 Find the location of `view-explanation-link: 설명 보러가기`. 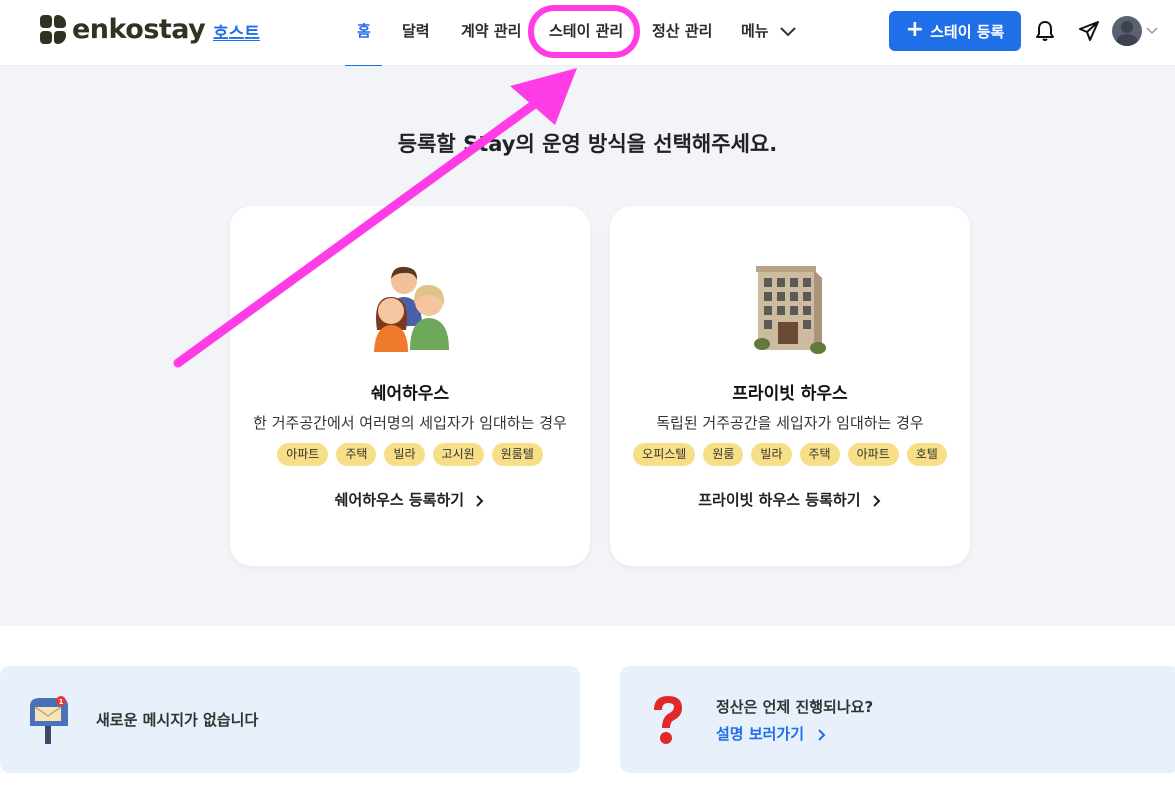

view-explanation-link: 설명 보러가기 is located at coordinates (771, 733).